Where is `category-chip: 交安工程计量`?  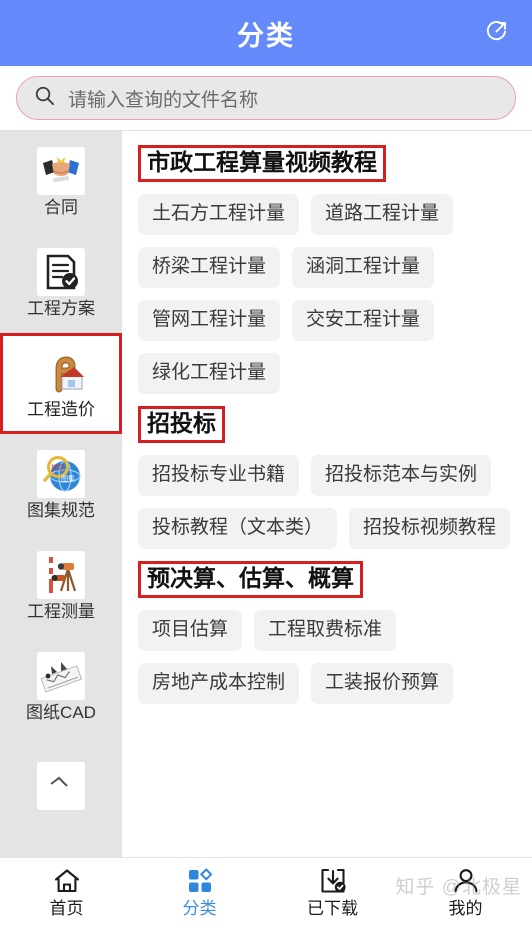
category-chip: 交安工程计量 is located at coordinates (363, 320).